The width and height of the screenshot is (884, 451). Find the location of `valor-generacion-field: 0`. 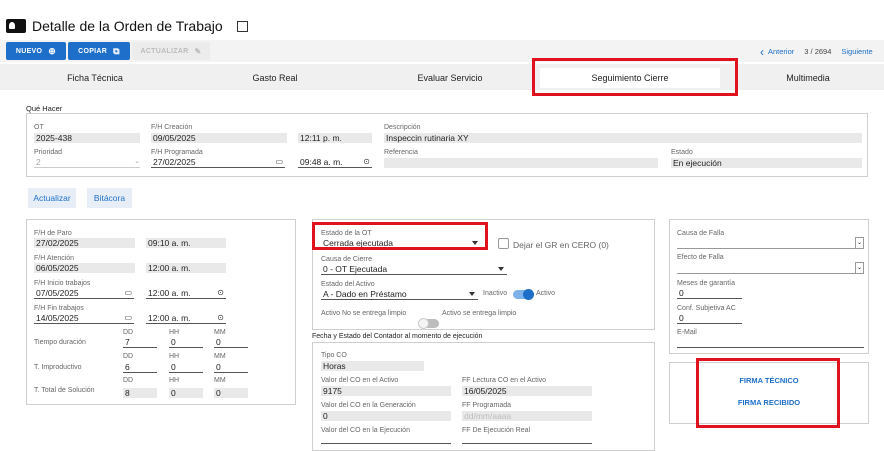

valor-generacion-field: 0 is located at coordinates (386, 416).